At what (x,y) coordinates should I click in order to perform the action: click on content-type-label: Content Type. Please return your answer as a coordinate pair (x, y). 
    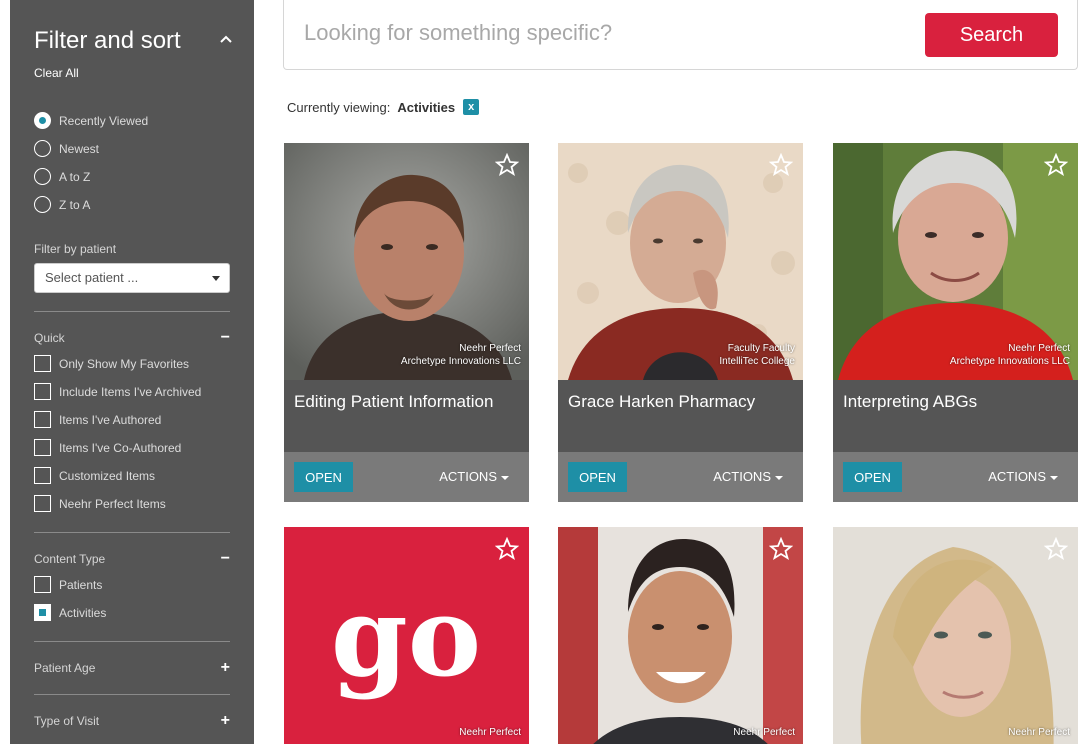
    Looking at the image, I should click on (70, 559).